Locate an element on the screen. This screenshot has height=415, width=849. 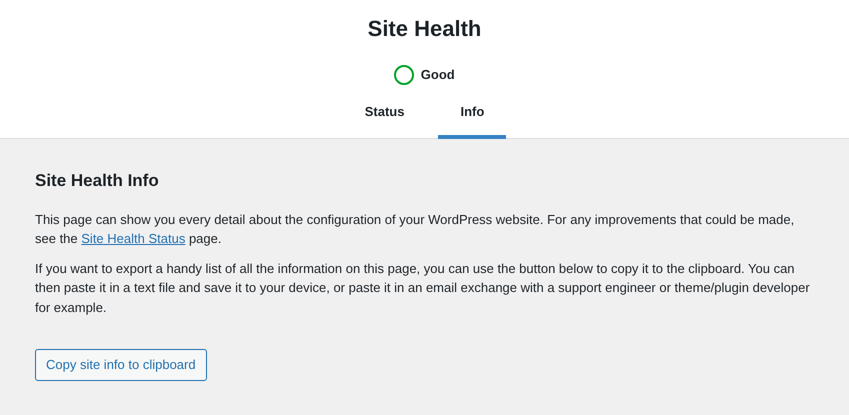
tab: Info is located at coordinates (472, 117).